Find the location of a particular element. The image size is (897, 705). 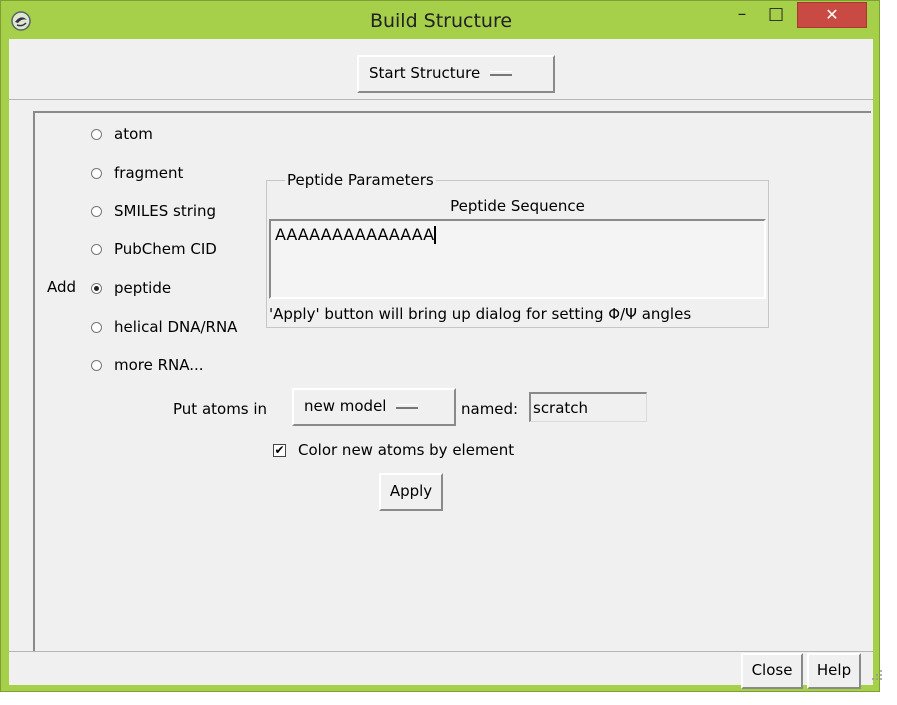

radio-peptide: peptide is located at coordinates (131, 288).